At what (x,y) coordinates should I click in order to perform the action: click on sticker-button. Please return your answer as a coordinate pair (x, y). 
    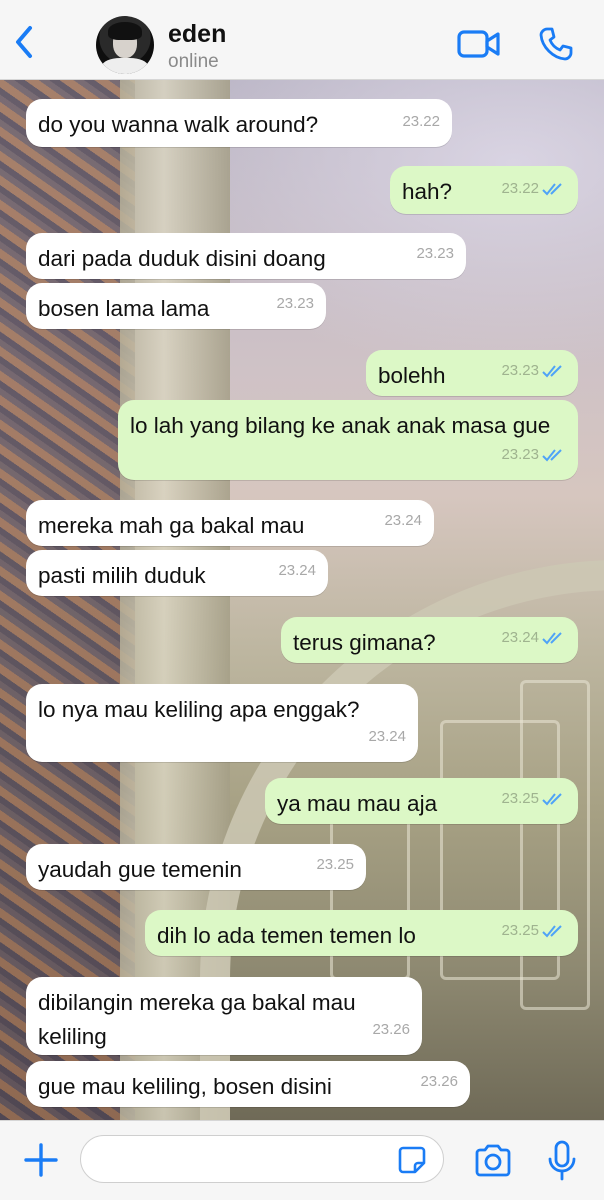
    Looking at the image, I should click on (412, 1160).